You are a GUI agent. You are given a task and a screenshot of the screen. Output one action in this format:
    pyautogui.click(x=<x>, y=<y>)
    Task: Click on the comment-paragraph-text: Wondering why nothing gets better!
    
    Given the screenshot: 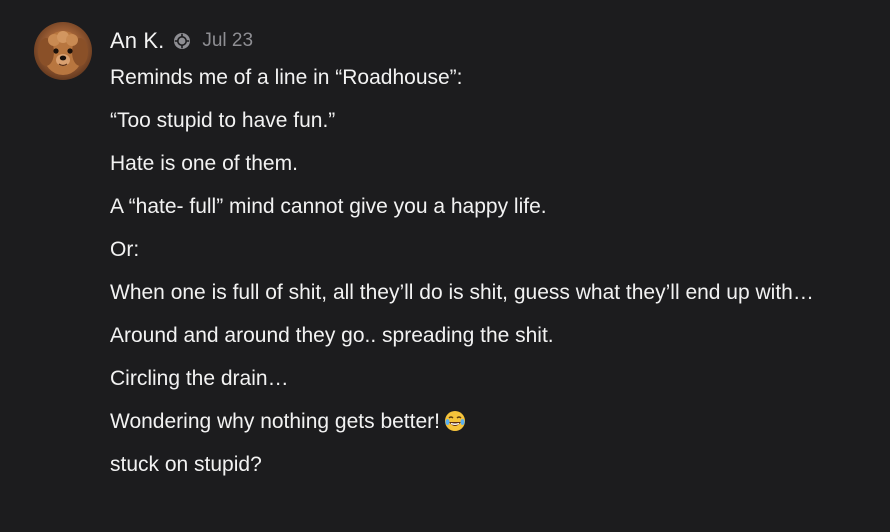 What is the action you would take?
    pyautogui.click(x=275, y=421)
    